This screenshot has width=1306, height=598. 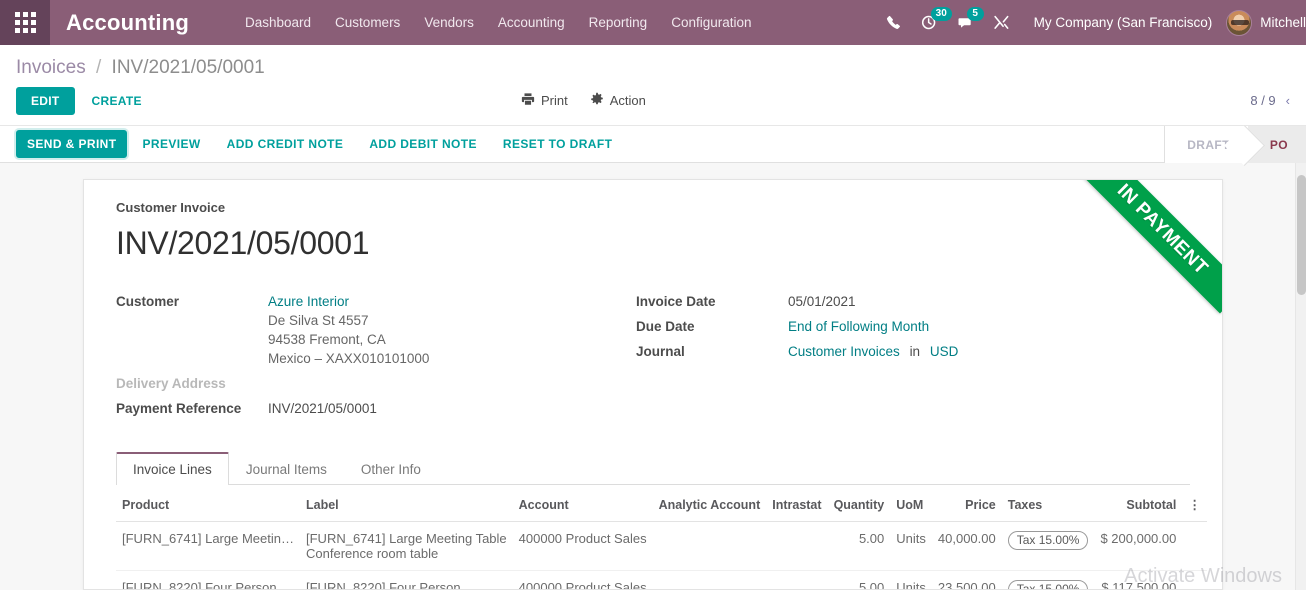 I want to click on pager-previous-button: ‹, so click(x=1288, y=100).